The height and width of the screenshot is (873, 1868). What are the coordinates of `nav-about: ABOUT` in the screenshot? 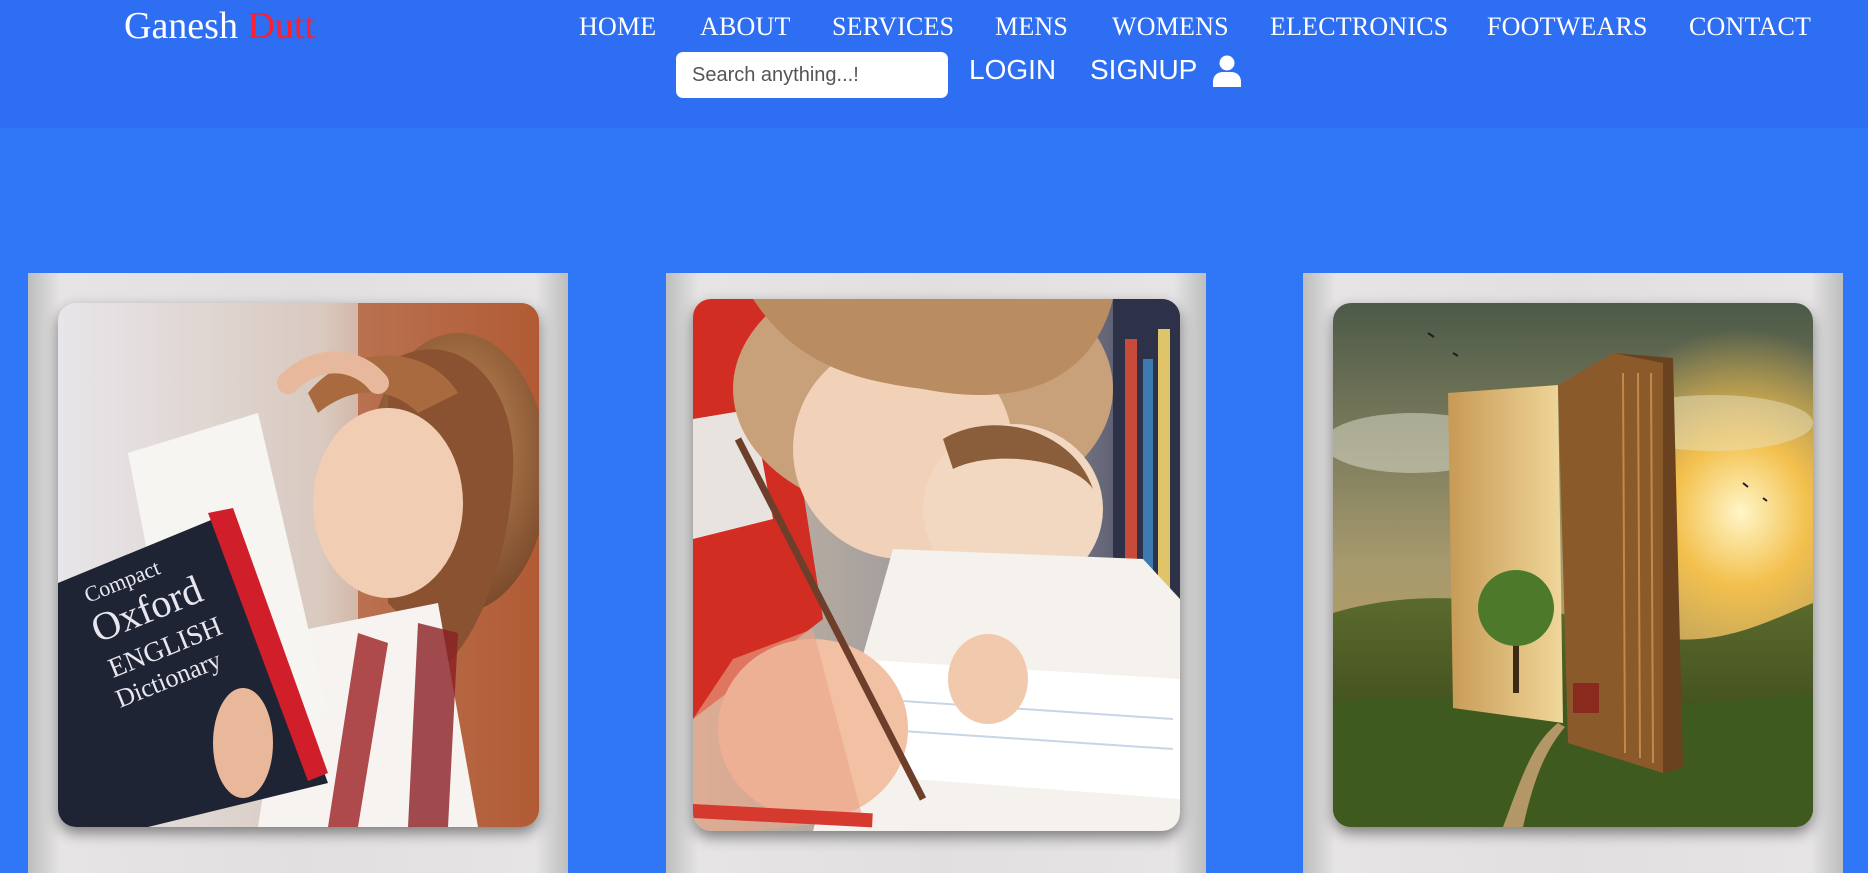 It's located at (745, 27).